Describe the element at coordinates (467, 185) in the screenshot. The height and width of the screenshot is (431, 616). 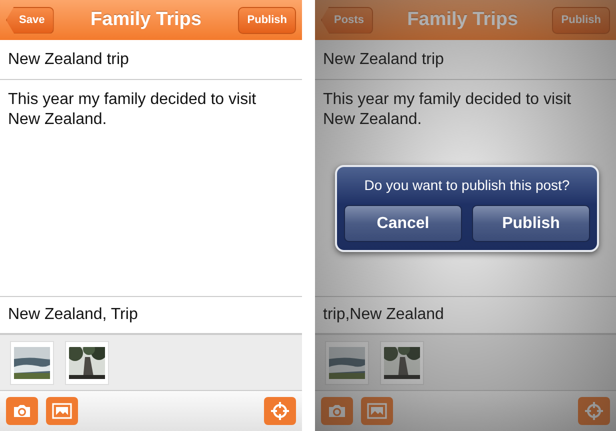
I see `alert-message: Do you want to publish this post?` at that location.